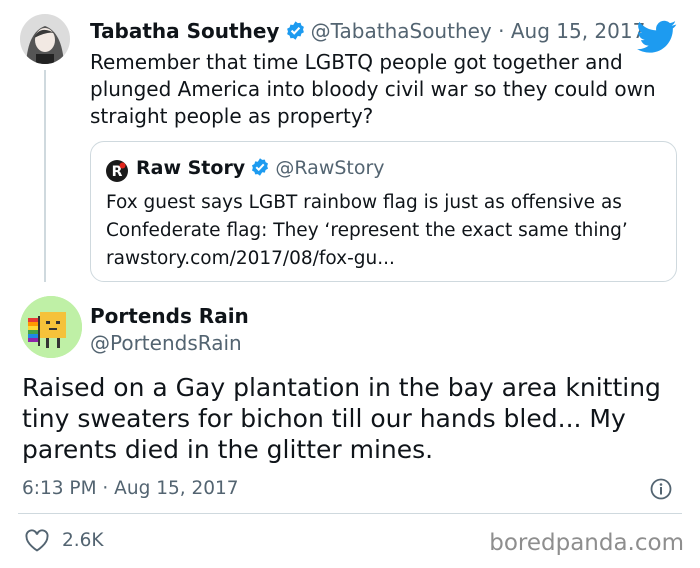 The height and width of the screenshot is (568, 700). Describe the element at coordinates (184, 31) in the screenshot. I see `tabatha-display-name: Tabatha Southey` at that location.